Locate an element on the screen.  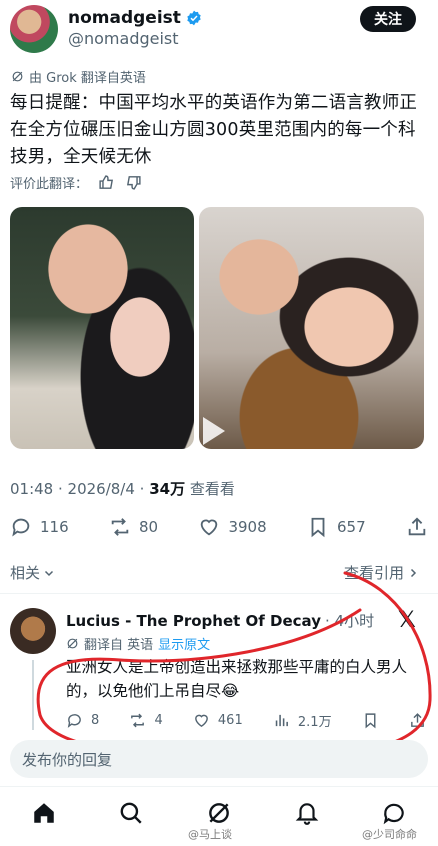
share-action is located at coordinates (417, 527).